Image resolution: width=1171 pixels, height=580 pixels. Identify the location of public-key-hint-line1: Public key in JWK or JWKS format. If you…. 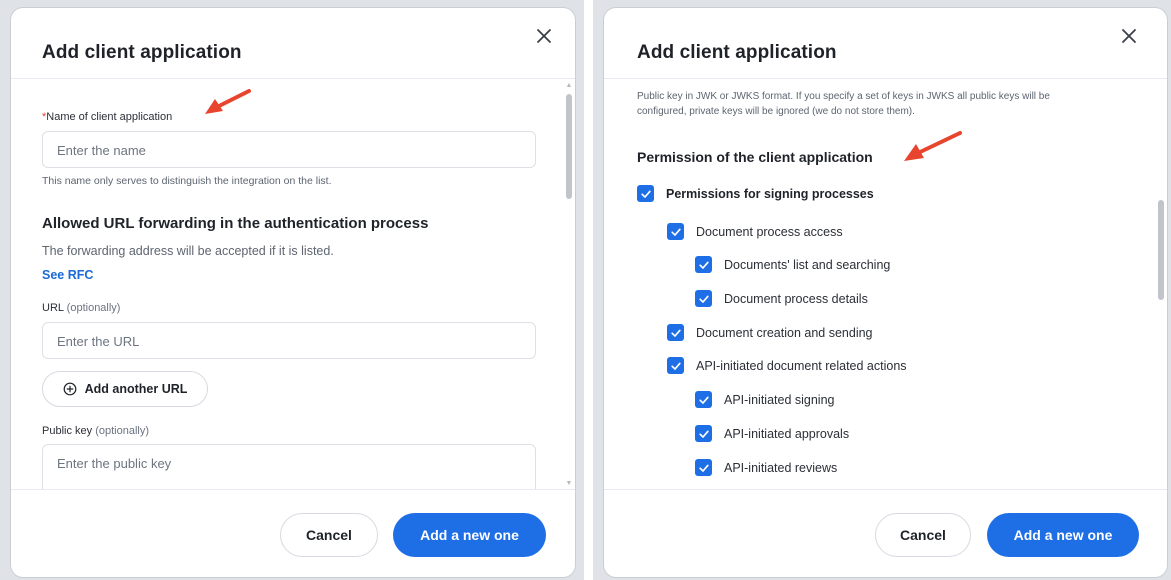
(843, 96).